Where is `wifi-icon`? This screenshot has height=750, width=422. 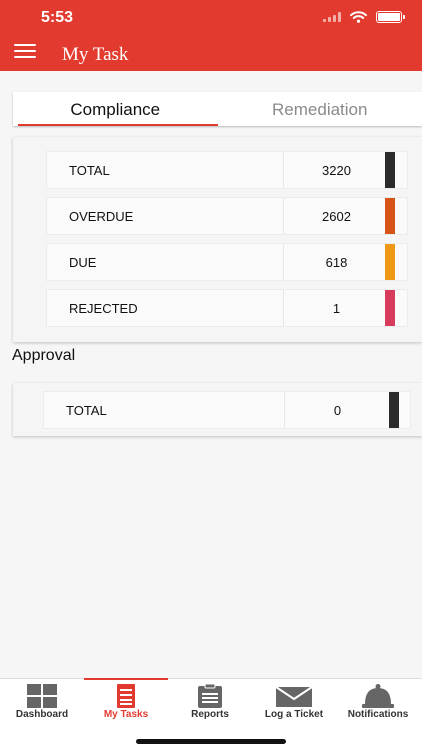 wifi-icon is located at coordinates (358, 17).